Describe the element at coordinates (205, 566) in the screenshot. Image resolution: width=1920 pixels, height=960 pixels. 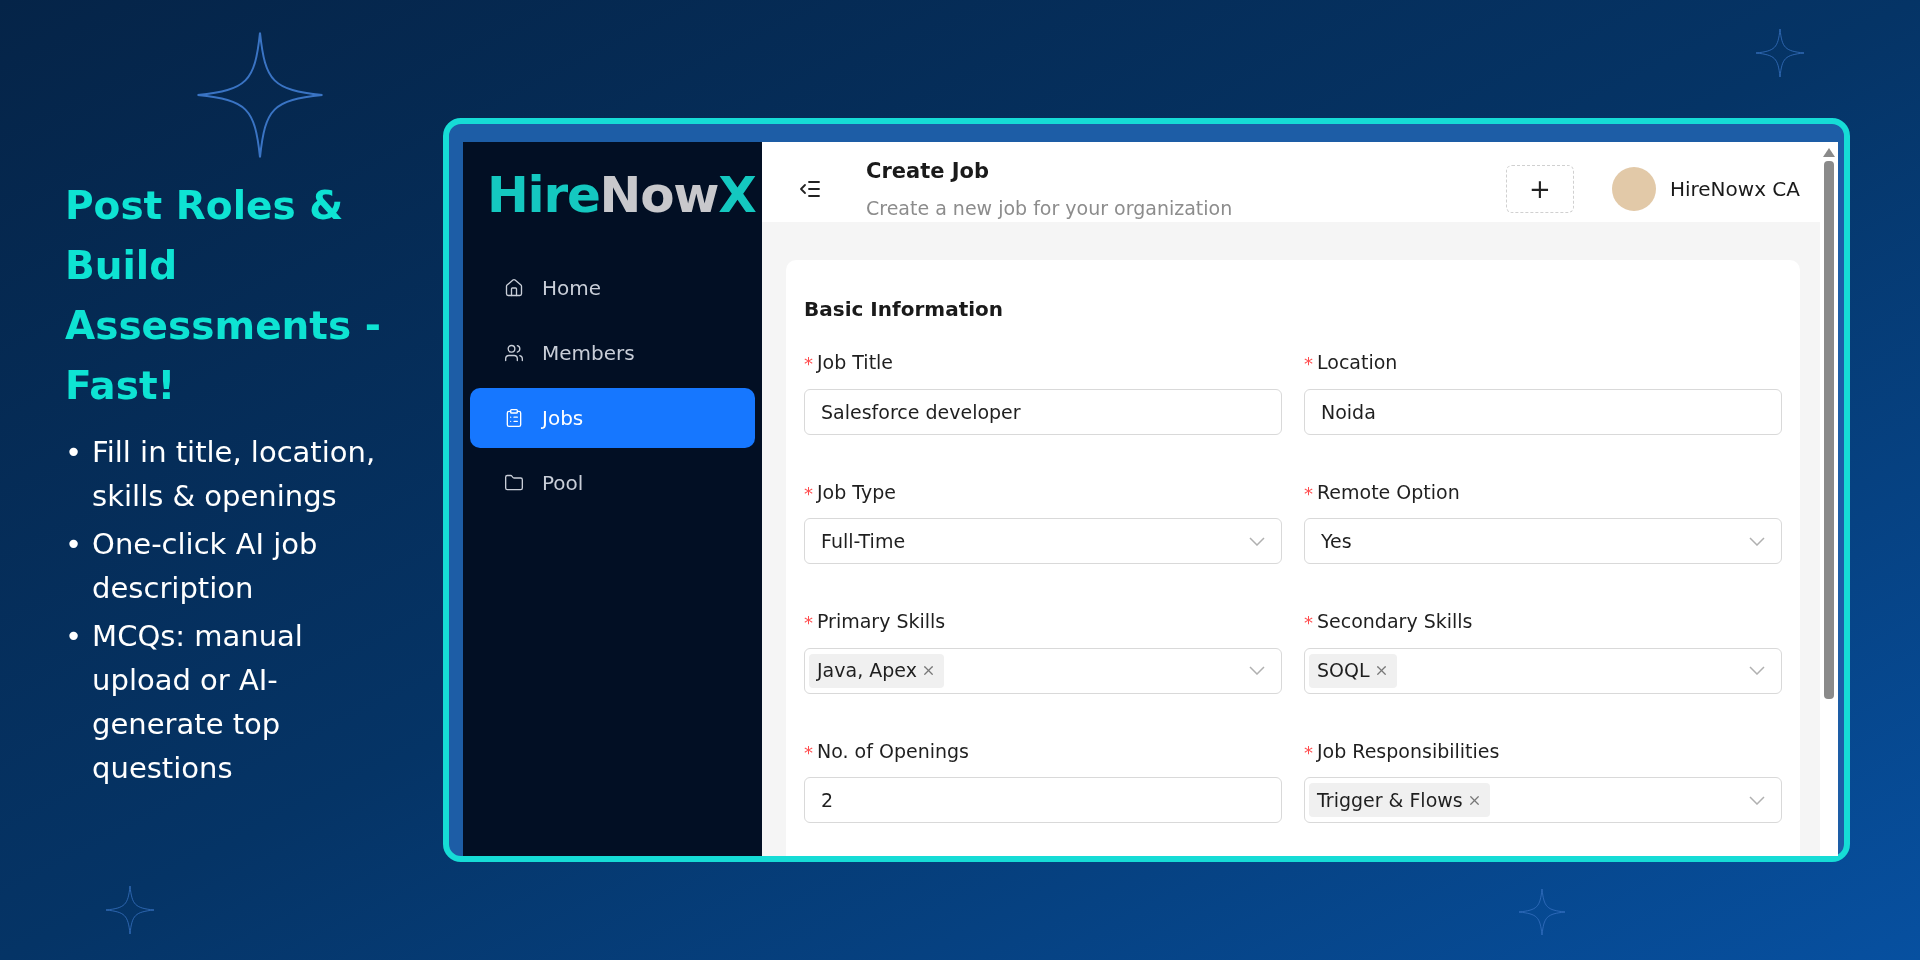
I see `bullet-text: One-click AI job description` at that location.